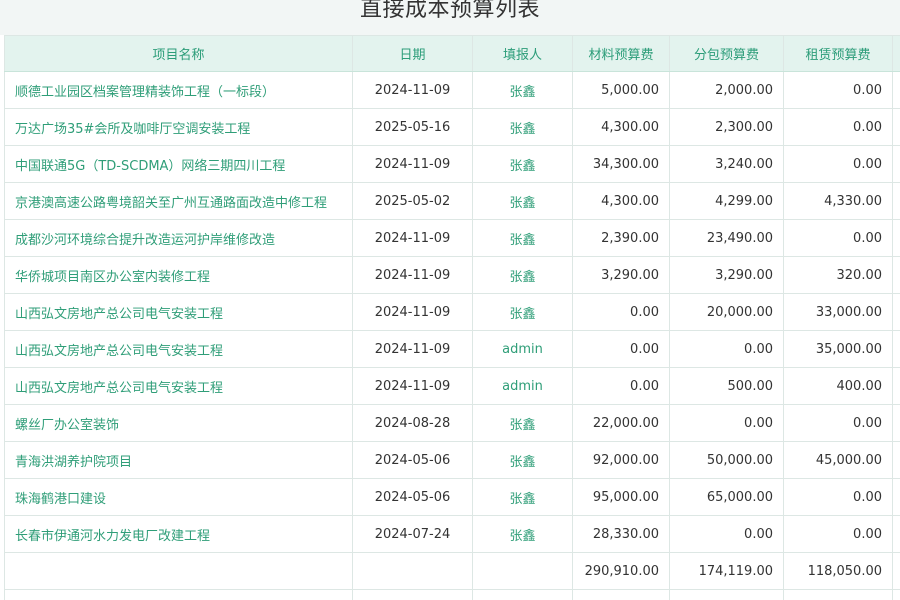 The width and height of the screenshot is (900, 600). Describe the element at coordinates (412, 127) in the screenshot. I see `date-cell: 2025-05-16` at that location.